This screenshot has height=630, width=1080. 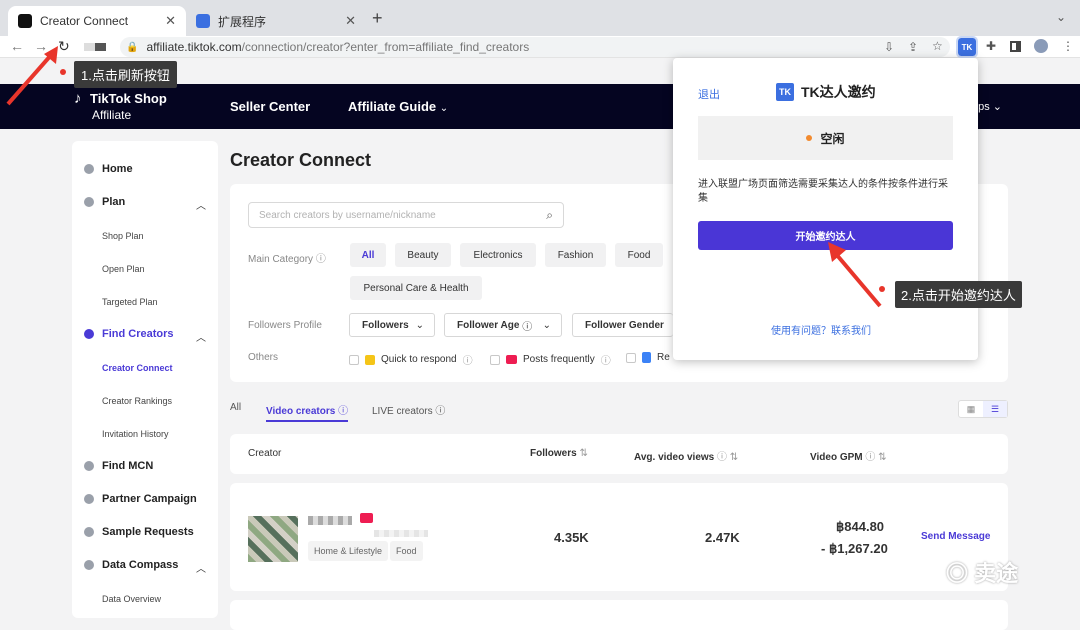 I want to click on status-badge: 空闲, so click(x=825, y=138).